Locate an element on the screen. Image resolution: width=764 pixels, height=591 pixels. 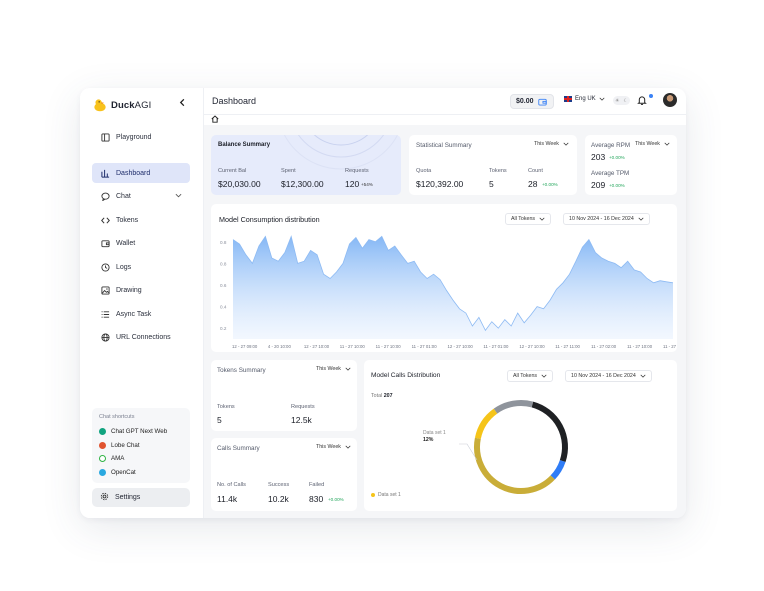
sidebar-item-drawing: Drawing is located at coordinates (141, 290).